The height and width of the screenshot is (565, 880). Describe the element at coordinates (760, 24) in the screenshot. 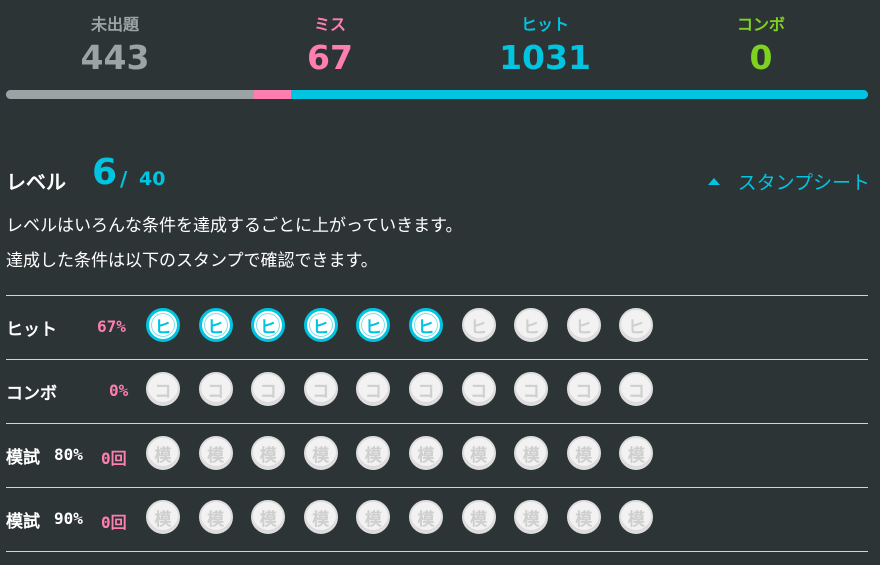

I see `stat-combo-label: コンボ` at that location.